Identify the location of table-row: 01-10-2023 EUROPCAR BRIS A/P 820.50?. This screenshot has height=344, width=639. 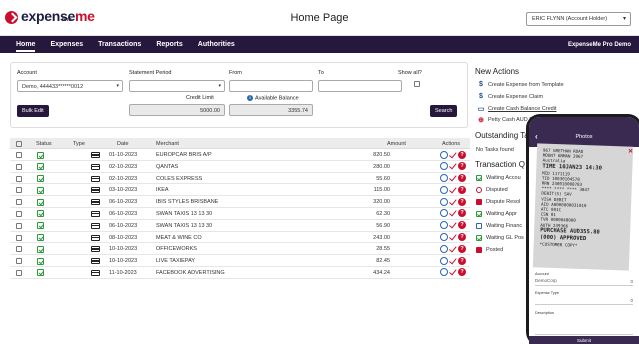
(240, 155).